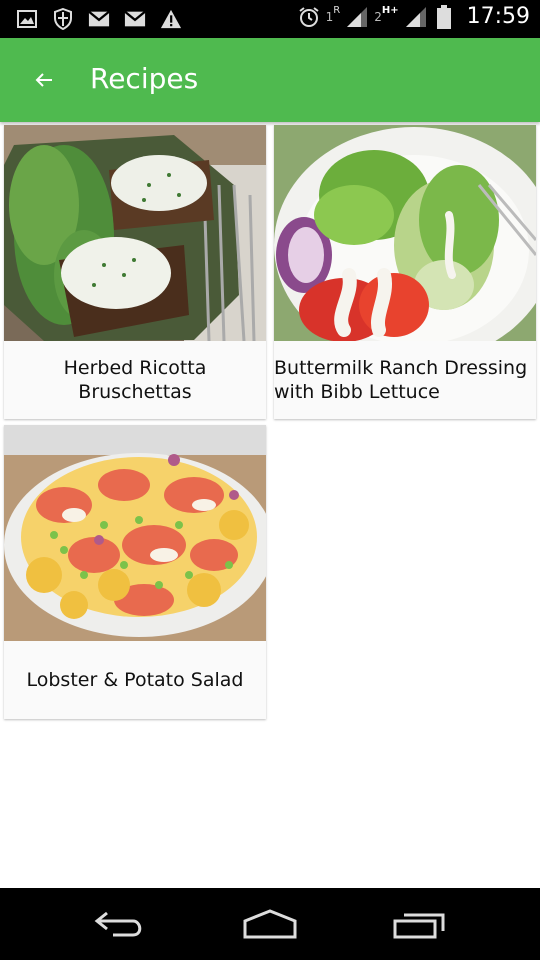 Image resolution: width=540 pixels, height=960 pixels. I want to click on back-icon, so click(118, 924).